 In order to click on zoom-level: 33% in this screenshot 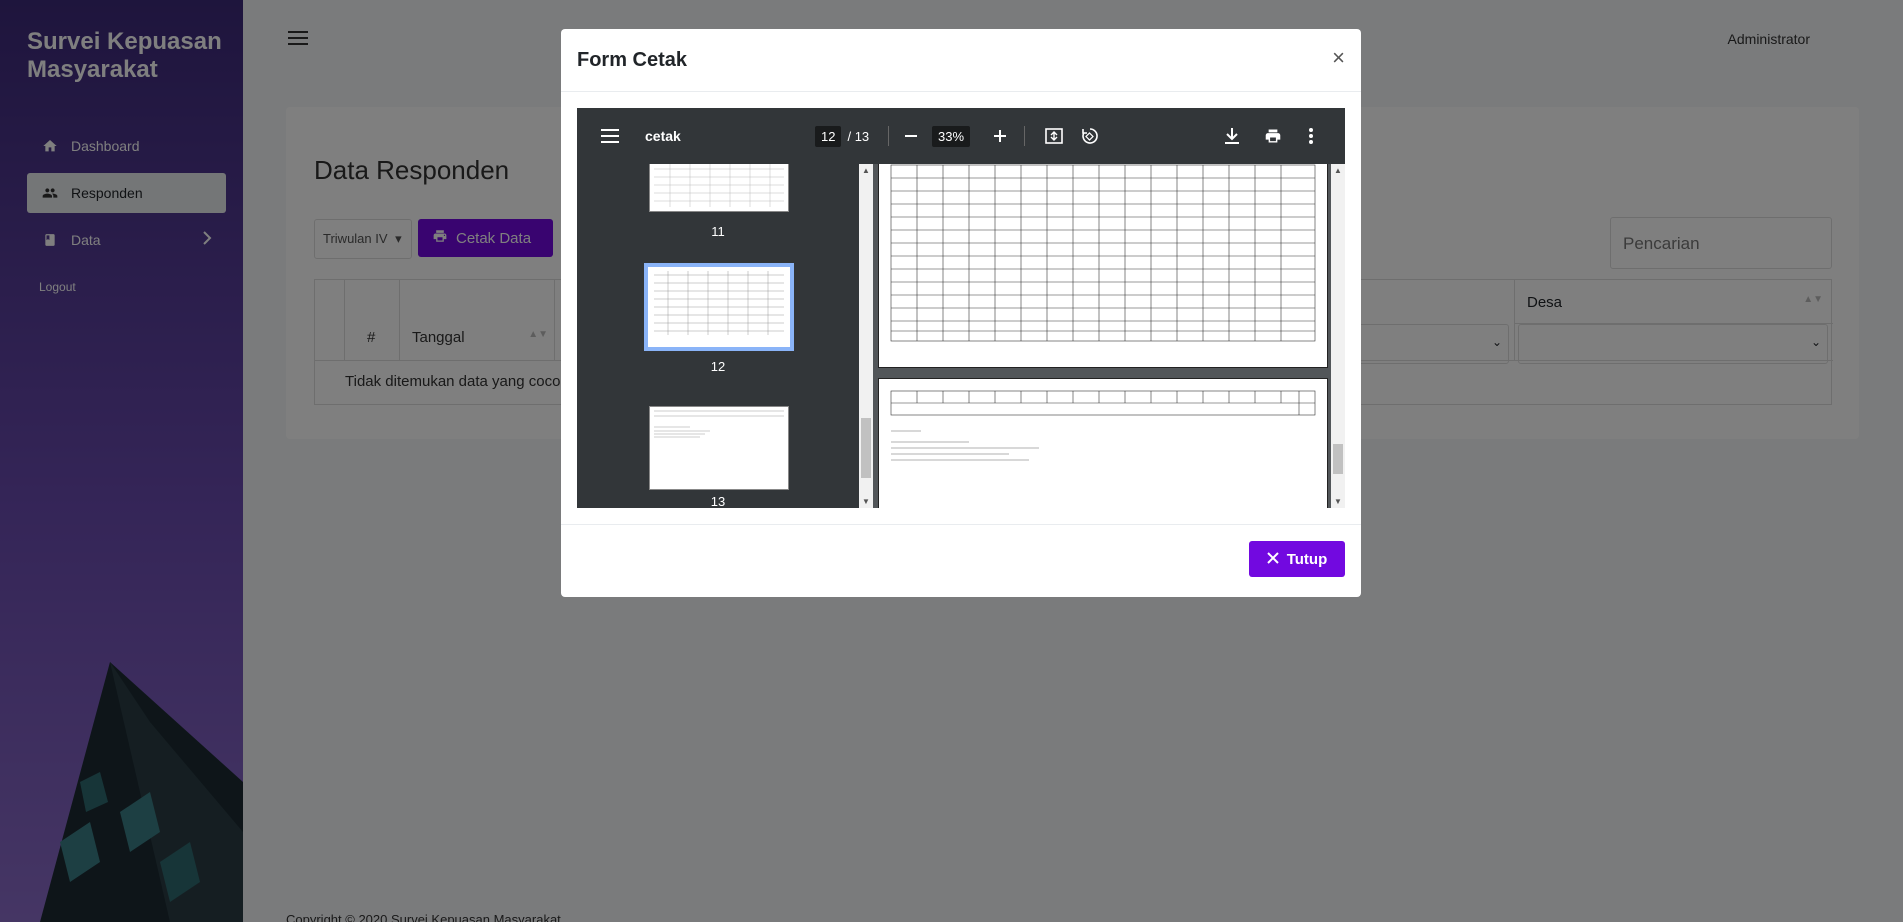, I will do `click(951, 136)`.